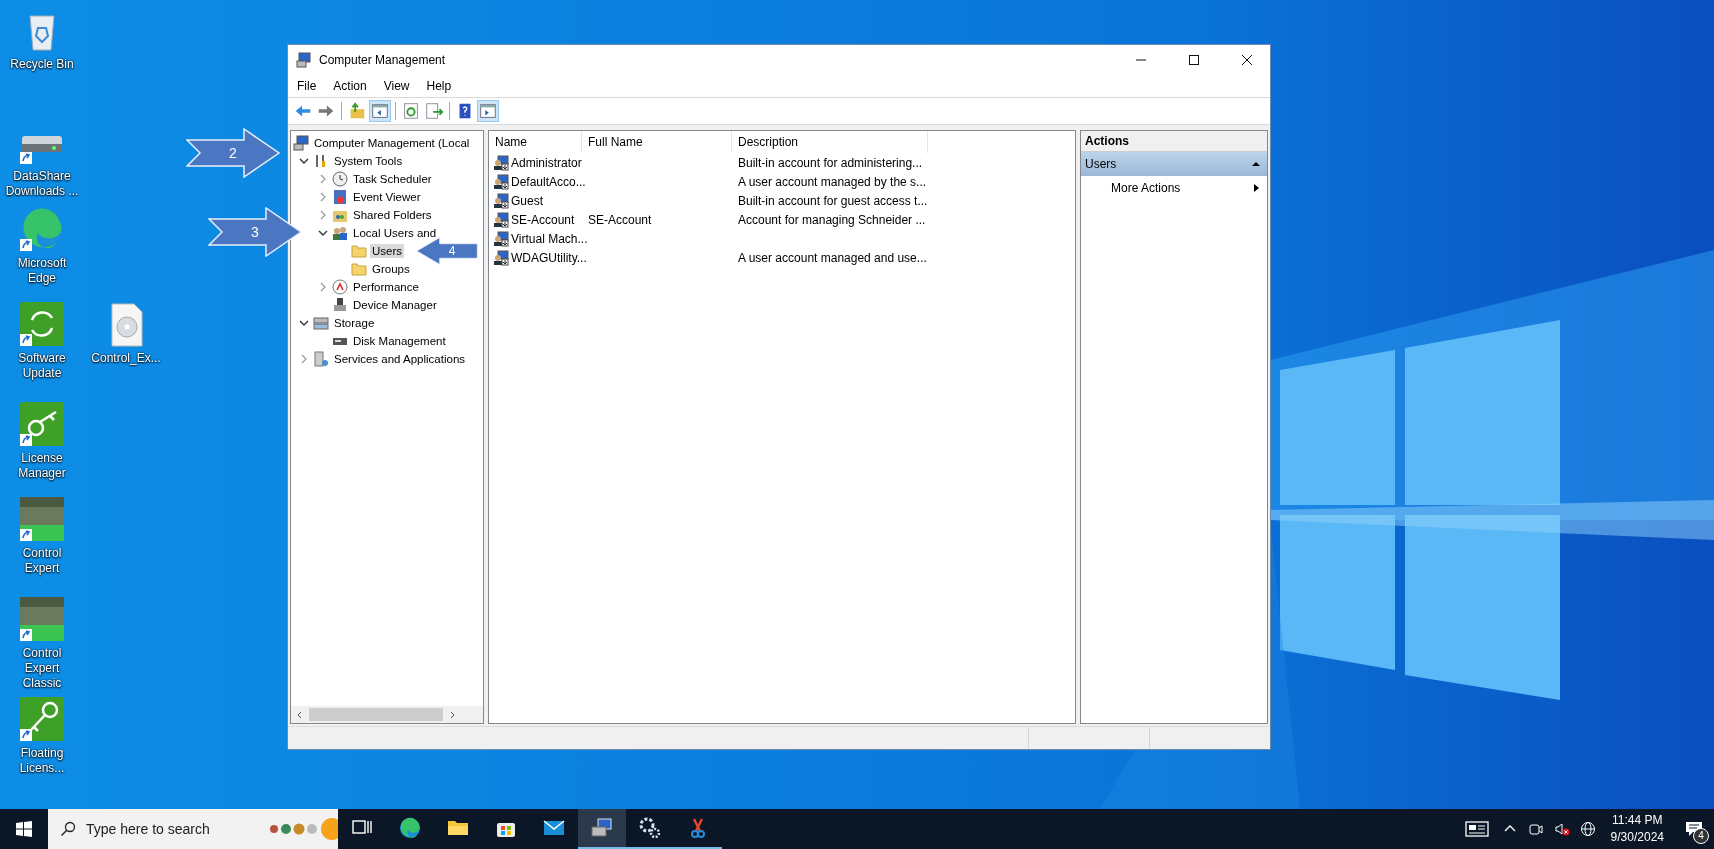 The width and height of the screenshot is (1714, 849). Describe the element at coordinates (1101, 164) in the screenshot. I see `section-title: Users` at that location.